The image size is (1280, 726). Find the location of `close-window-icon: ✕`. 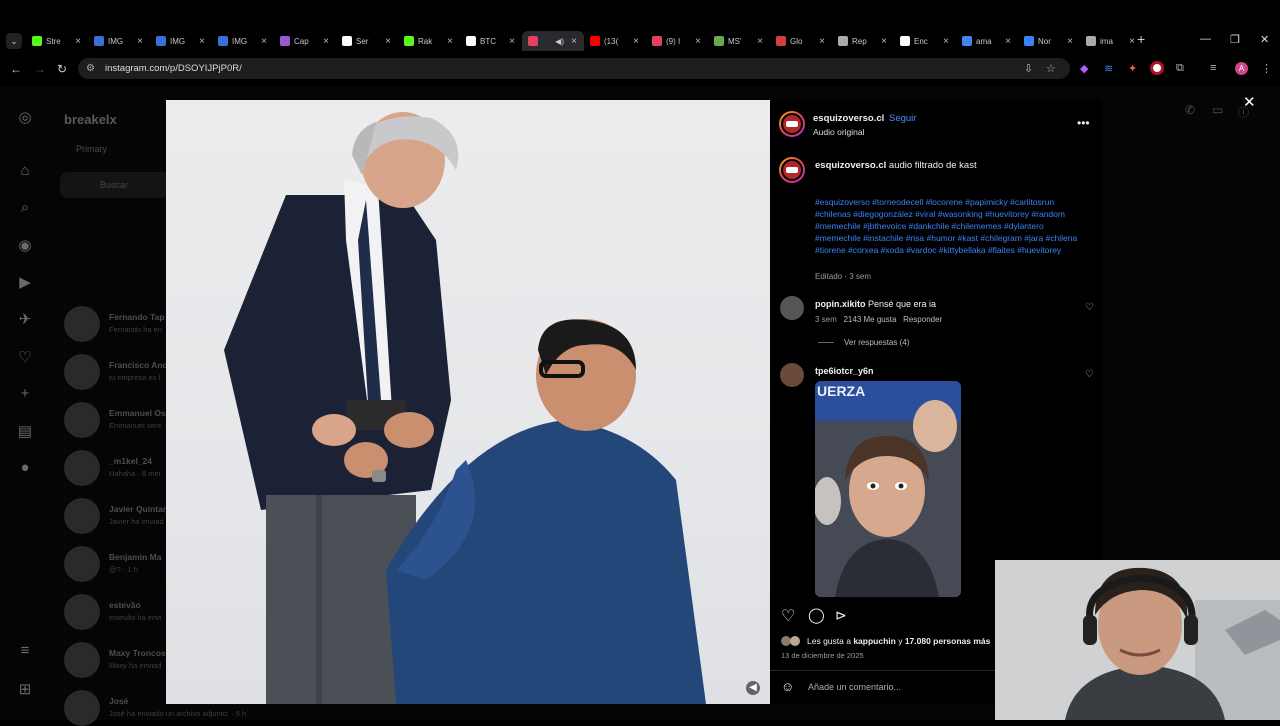

close-window-icon: ✕ is located at coordinates (1264, 39).